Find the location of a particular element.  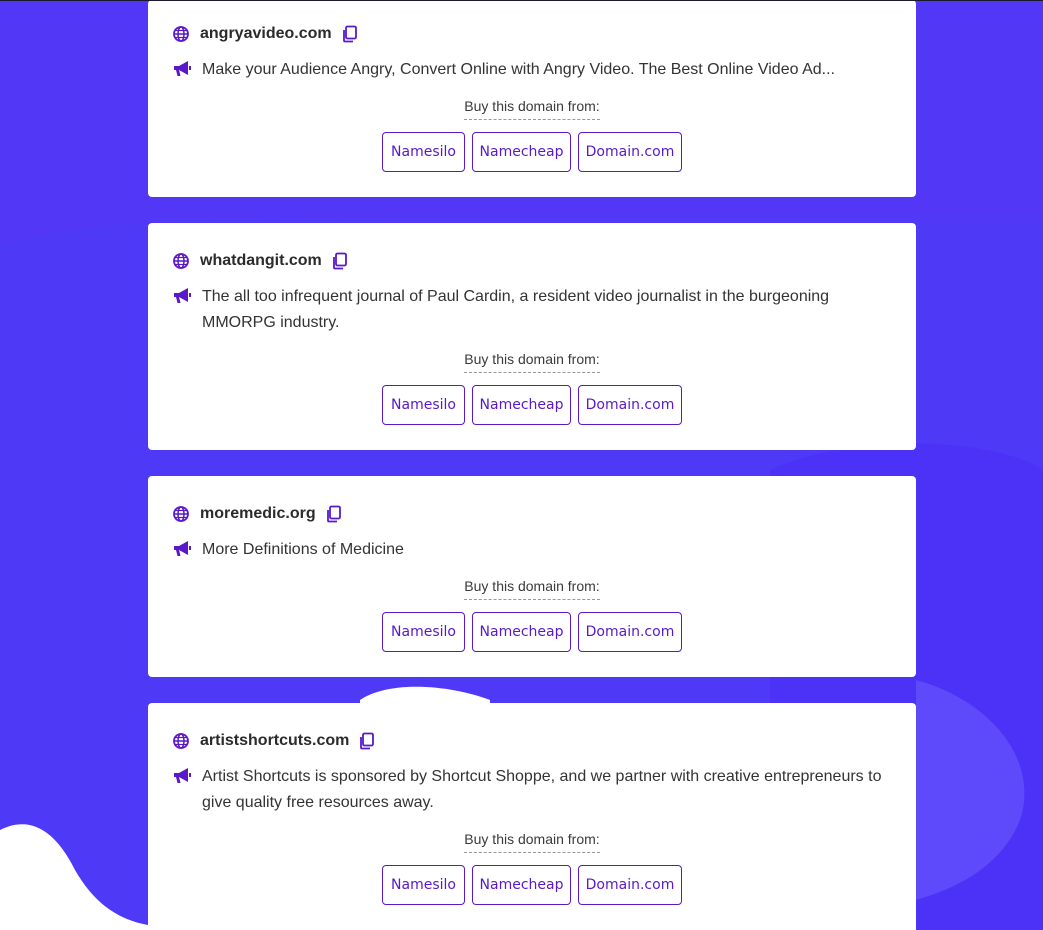

description-row: More Definitions of Medicine is located at coordinates (529, 550).